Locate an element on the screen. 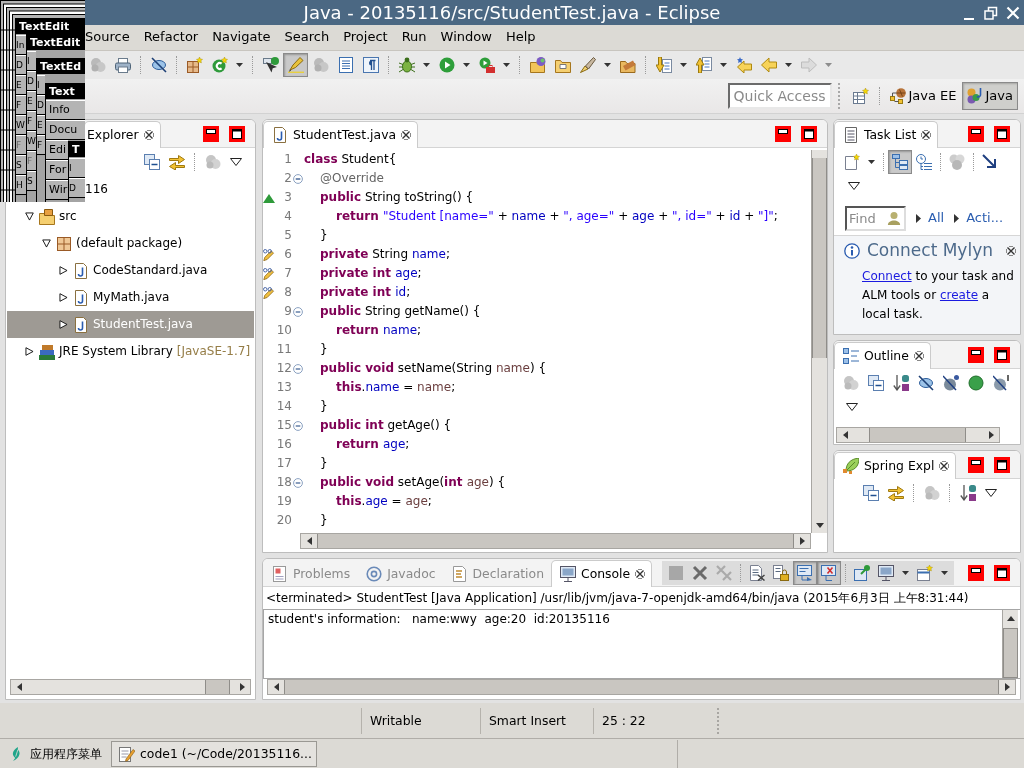 The width and height of the screenshot is (1024, 768). down-arrow-page-icon is located at coordinates (663, 65).